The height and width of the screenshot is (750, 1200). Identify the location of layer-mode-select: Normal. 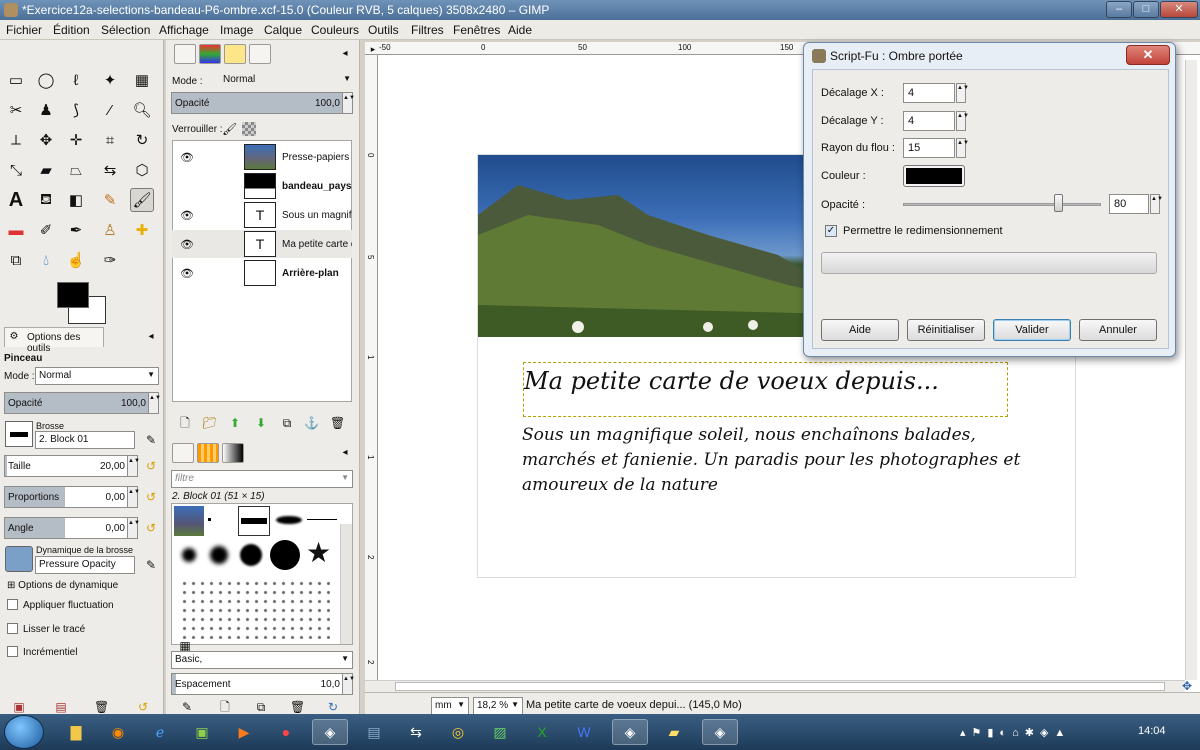
(280, 81).